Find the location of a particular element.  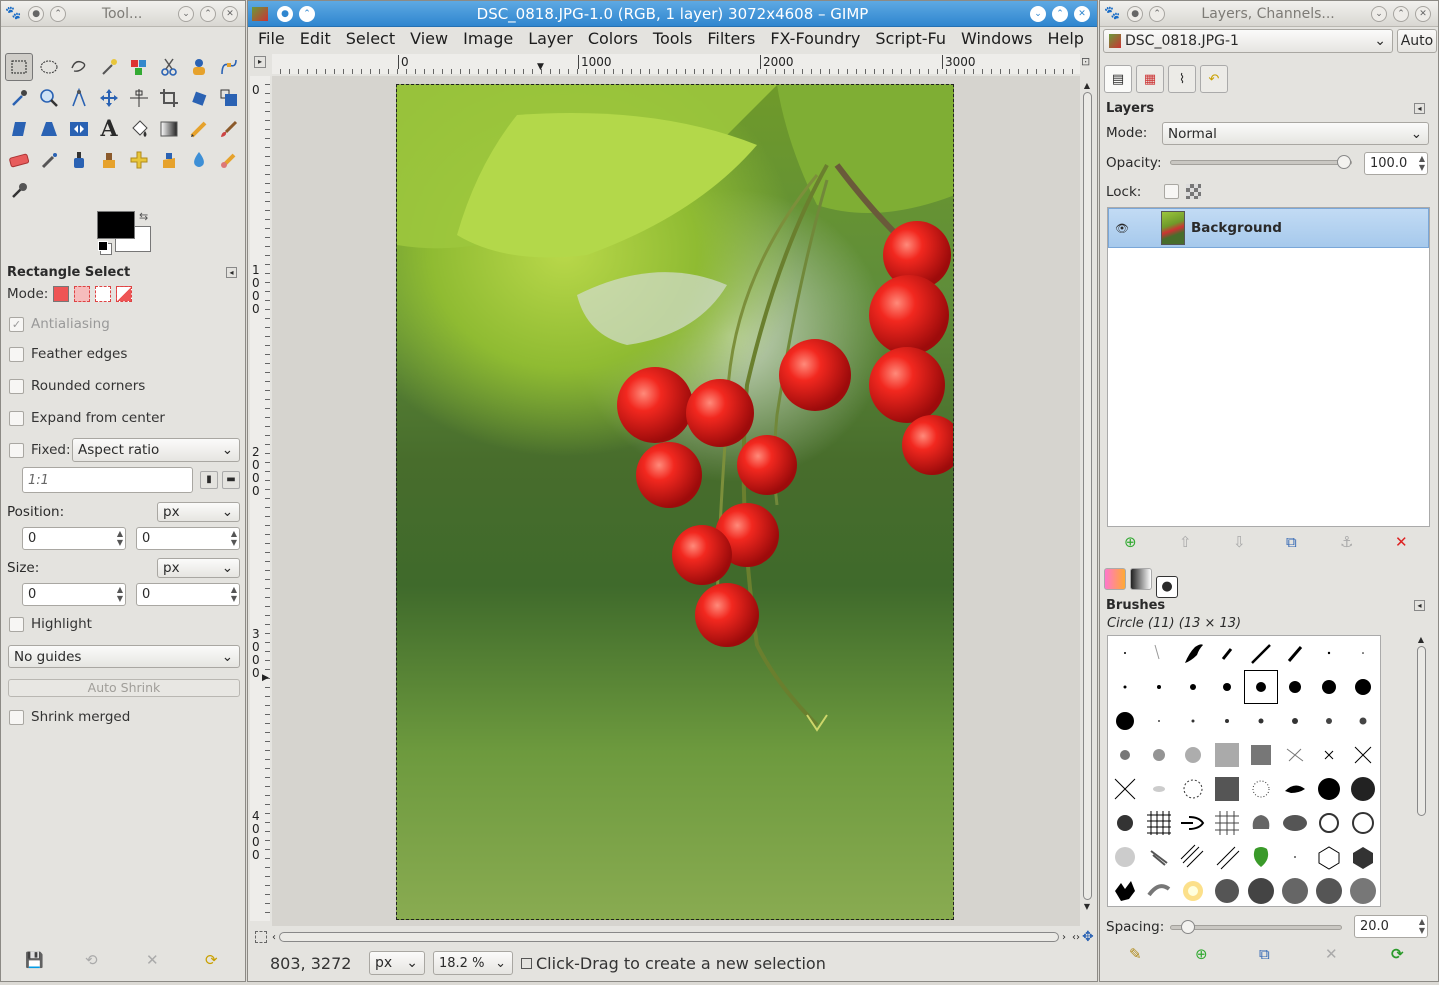

menu-select: Select is located at coordinates (370, 38).